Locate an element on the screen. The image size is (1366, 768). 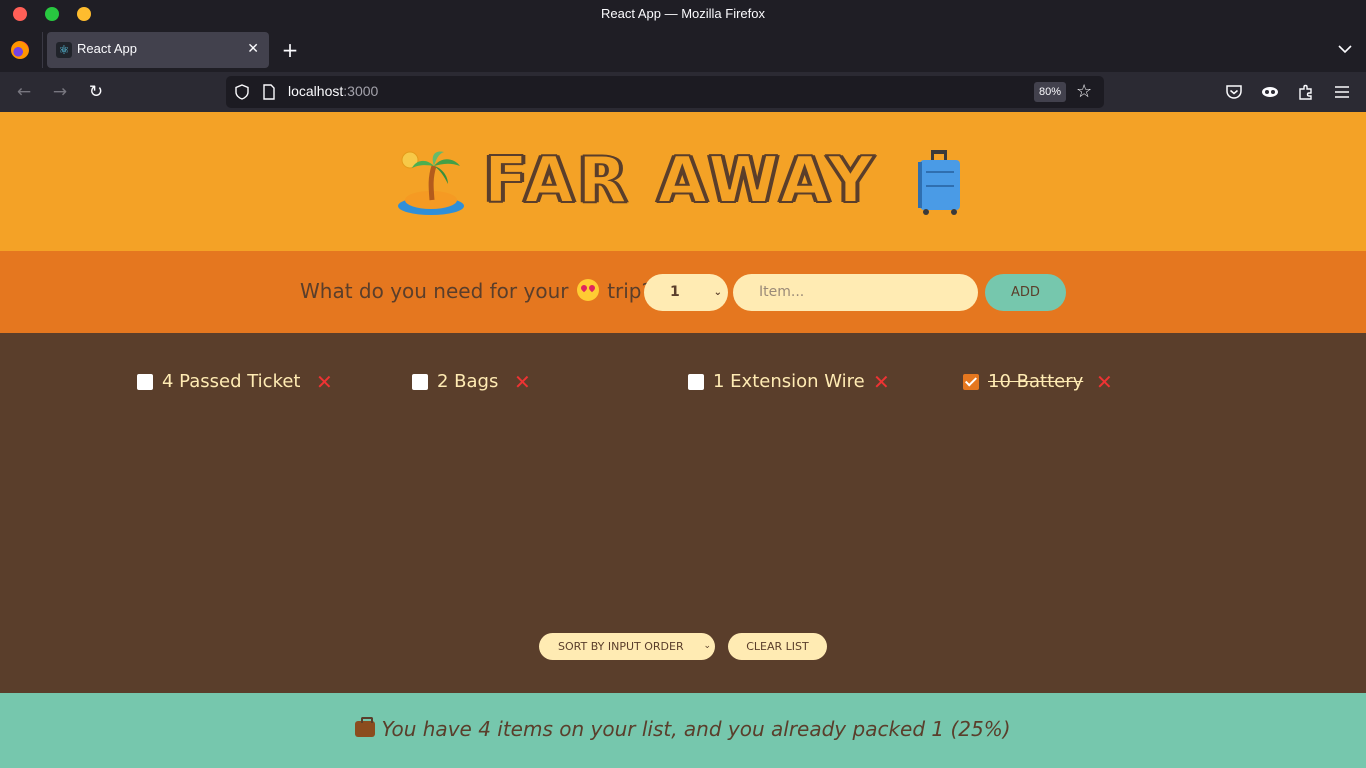
list-actions: SORT BY INPUT ORDER ⌄ CLEAR LIST is located at coordinates (683, 648).